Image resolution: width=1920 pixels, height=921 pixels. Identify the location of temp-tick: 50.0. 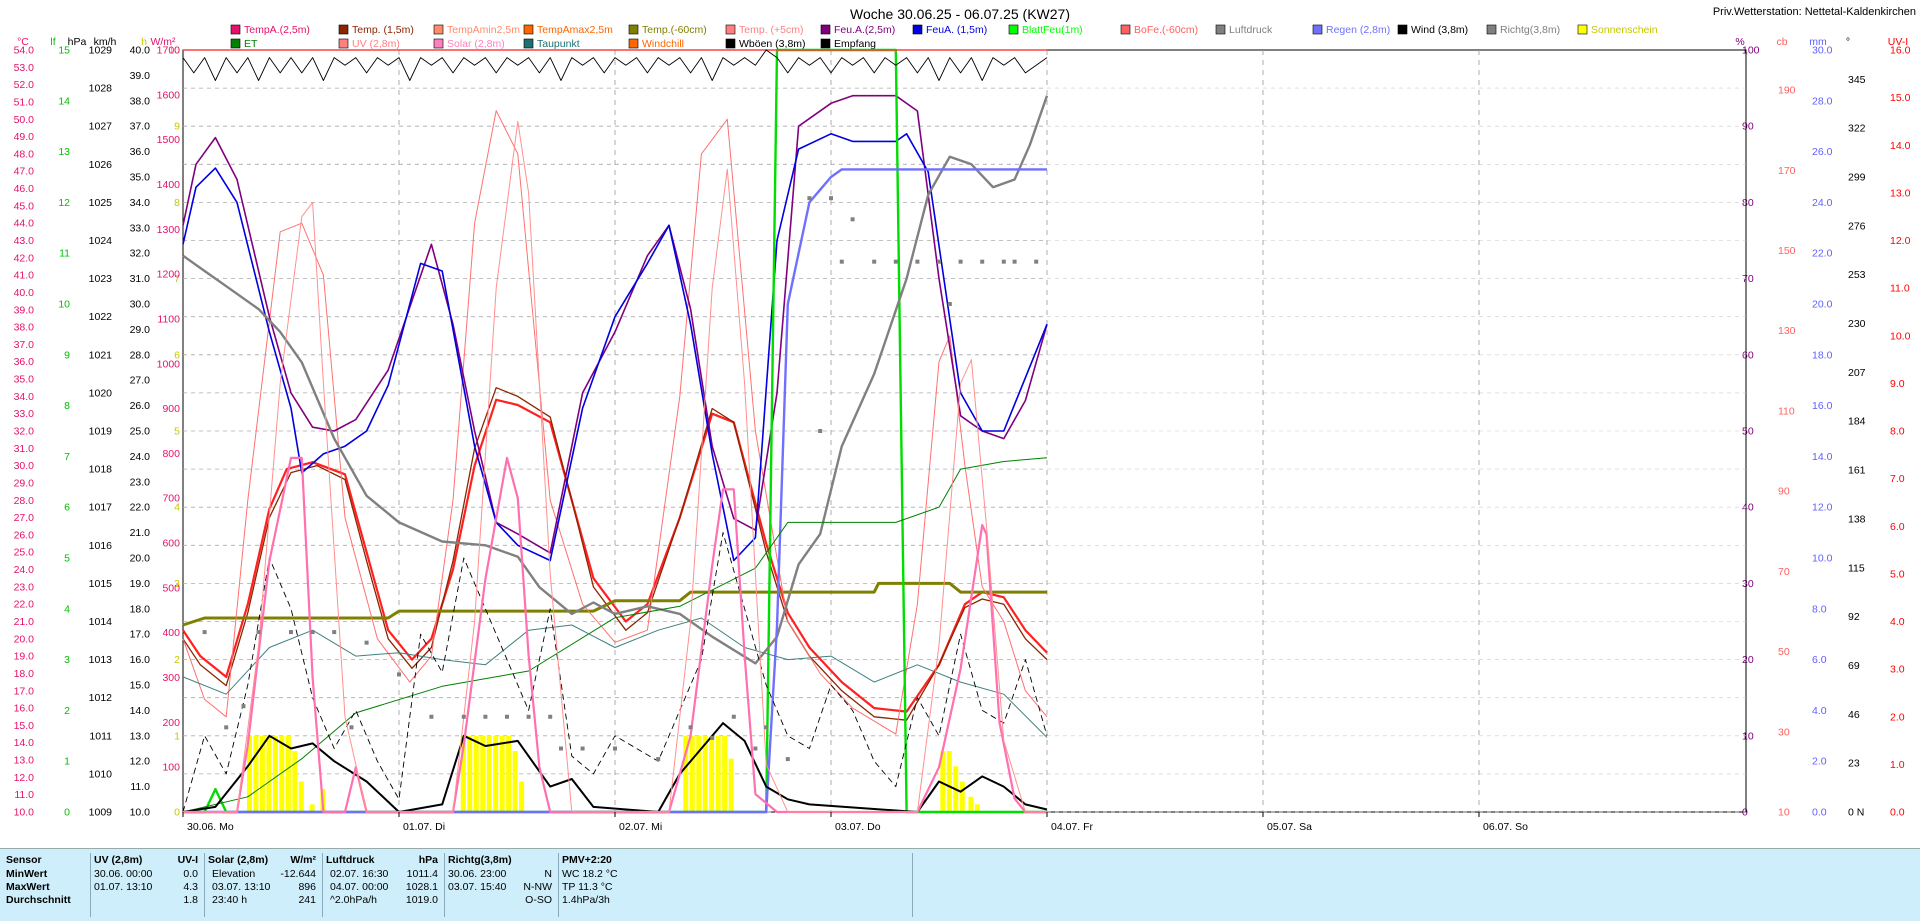
(24, 120).